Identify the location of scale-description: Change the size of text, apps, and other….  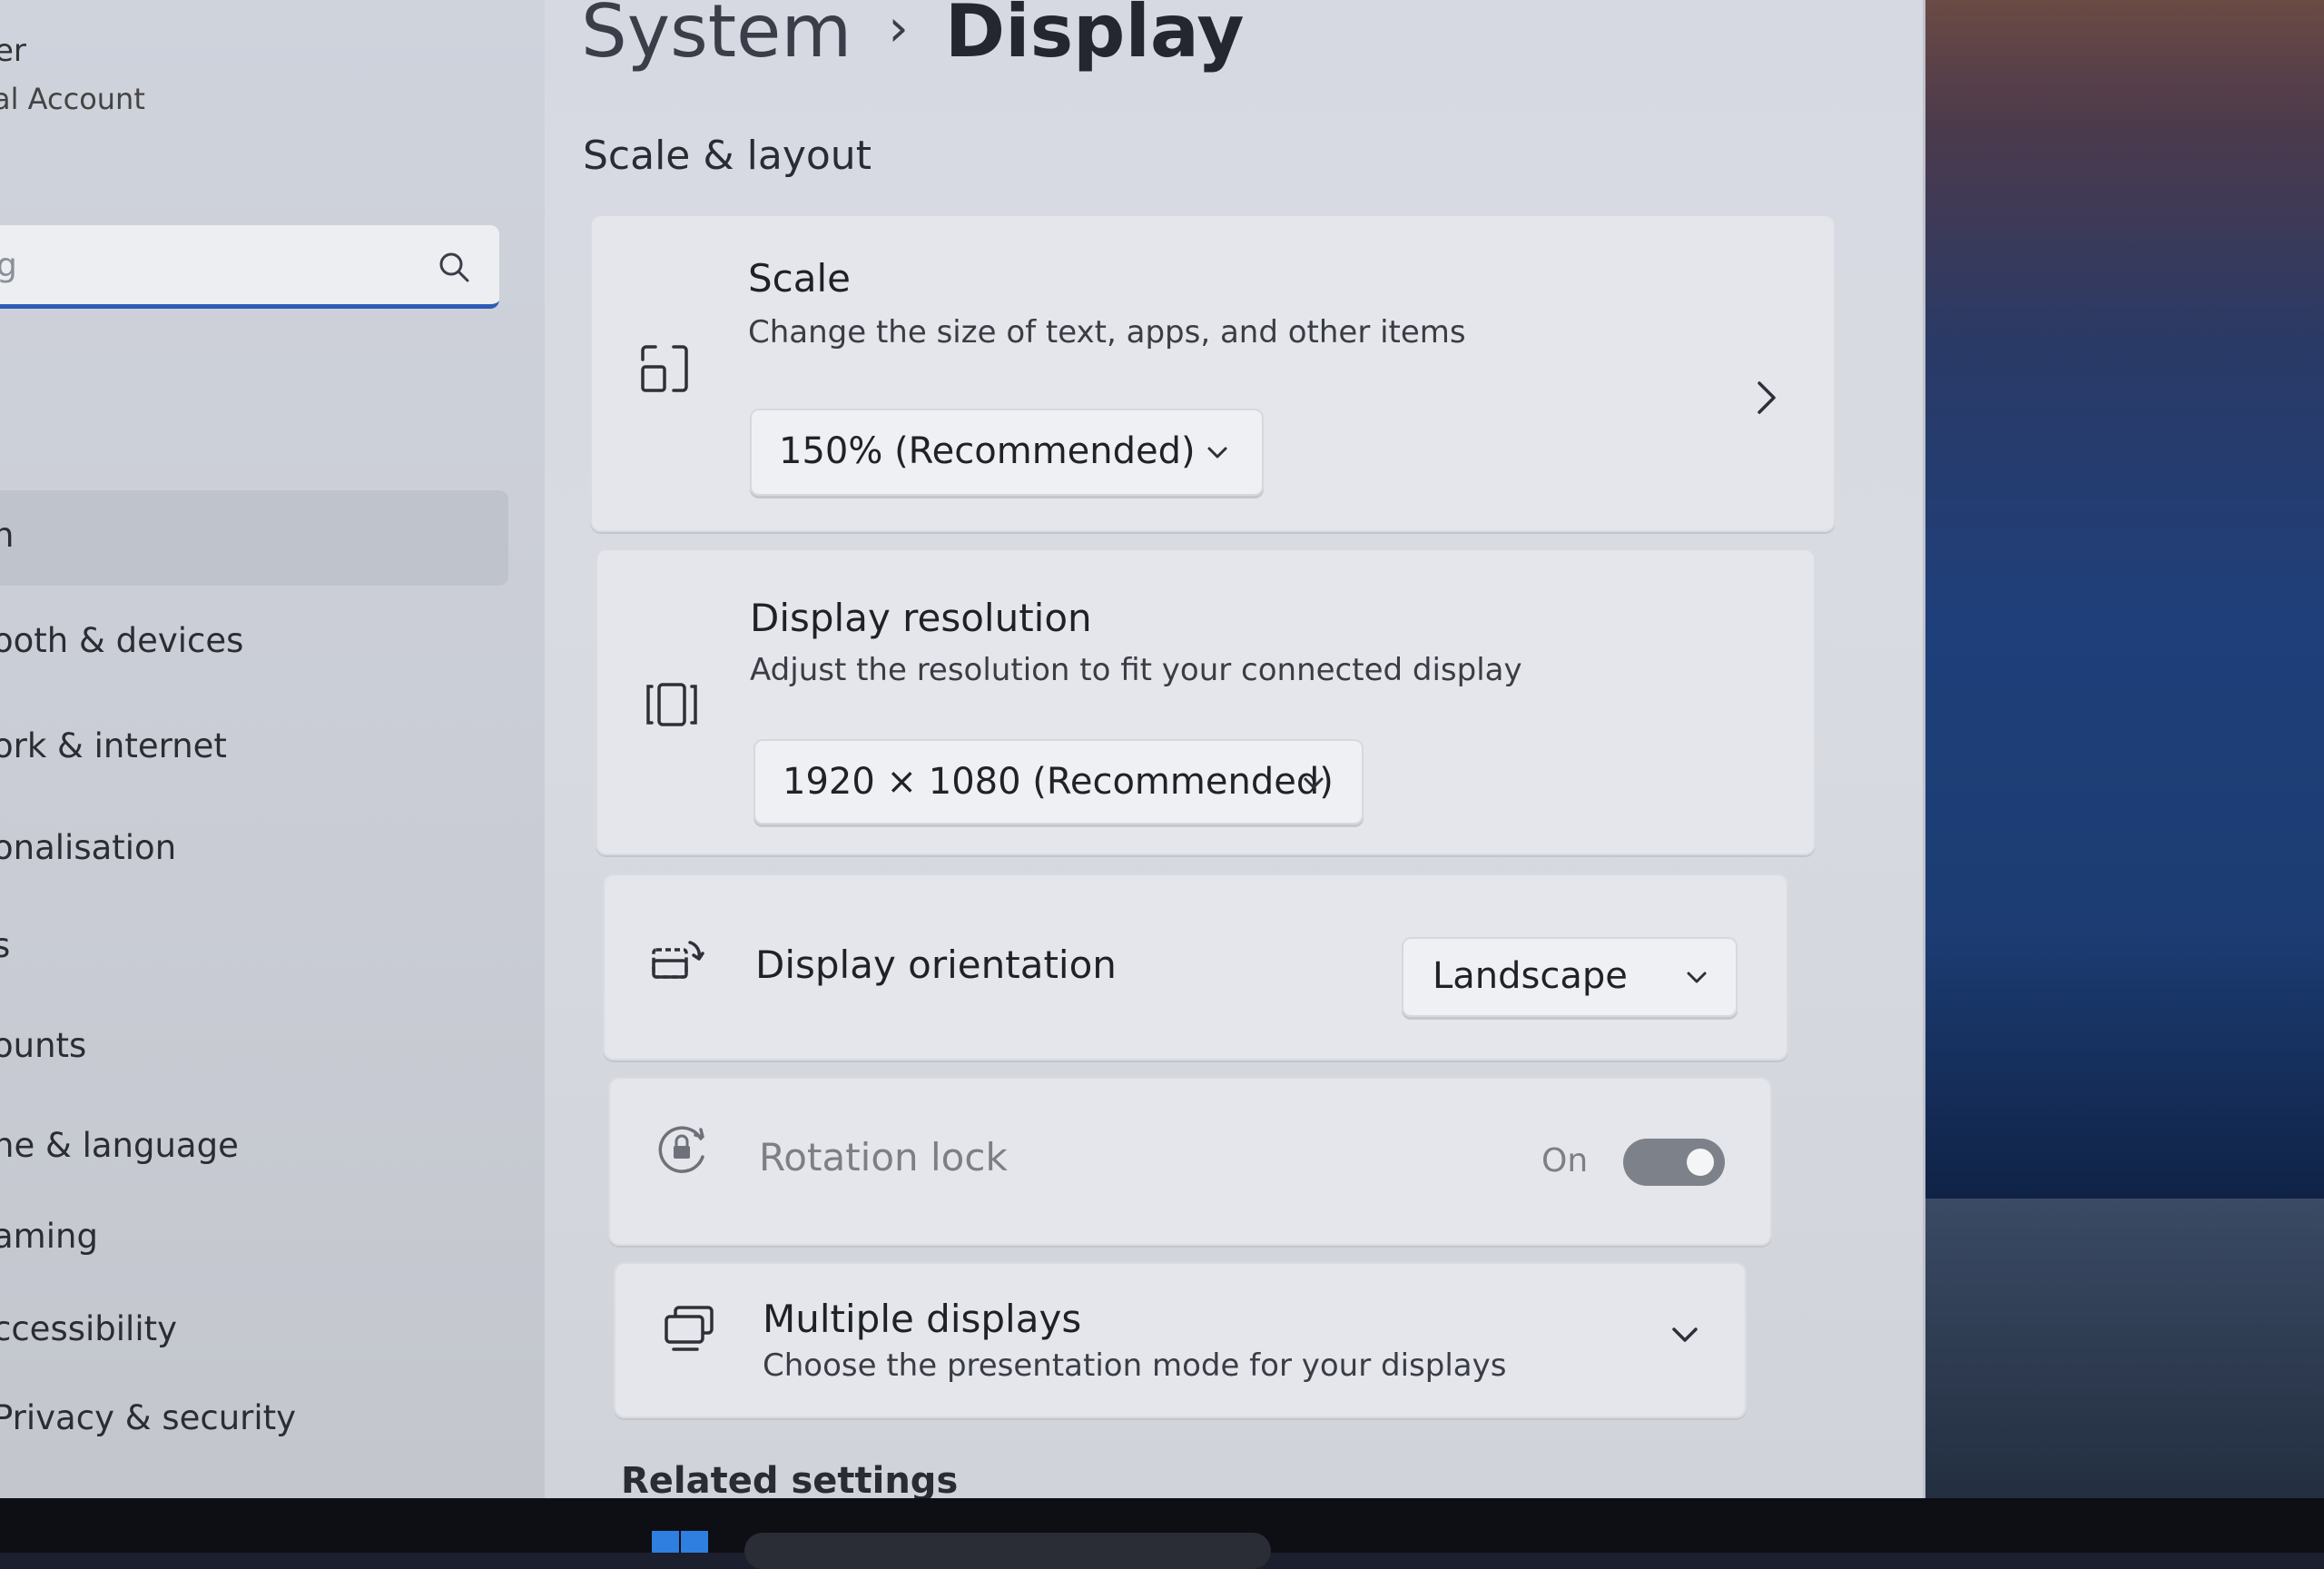
(1107, 332).